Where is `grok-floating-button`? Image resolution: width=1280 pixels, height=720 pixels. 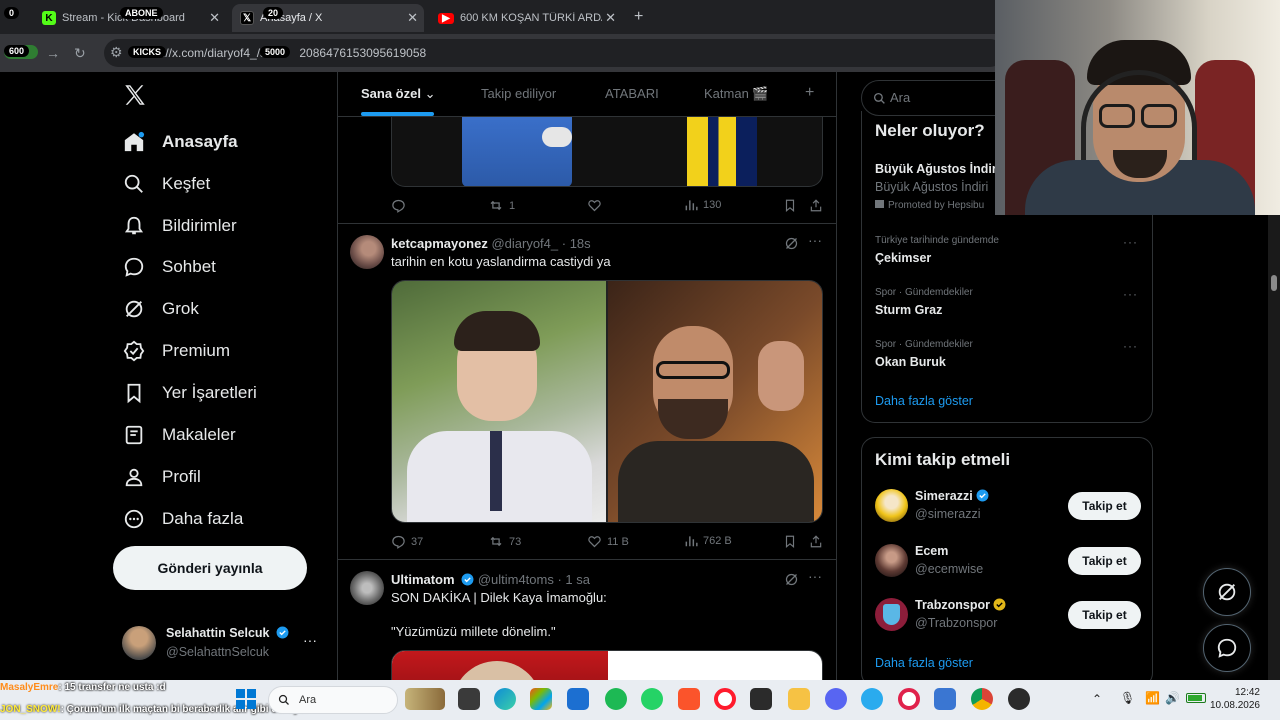
grok-floating-button is located at coordinates (1227, 592).